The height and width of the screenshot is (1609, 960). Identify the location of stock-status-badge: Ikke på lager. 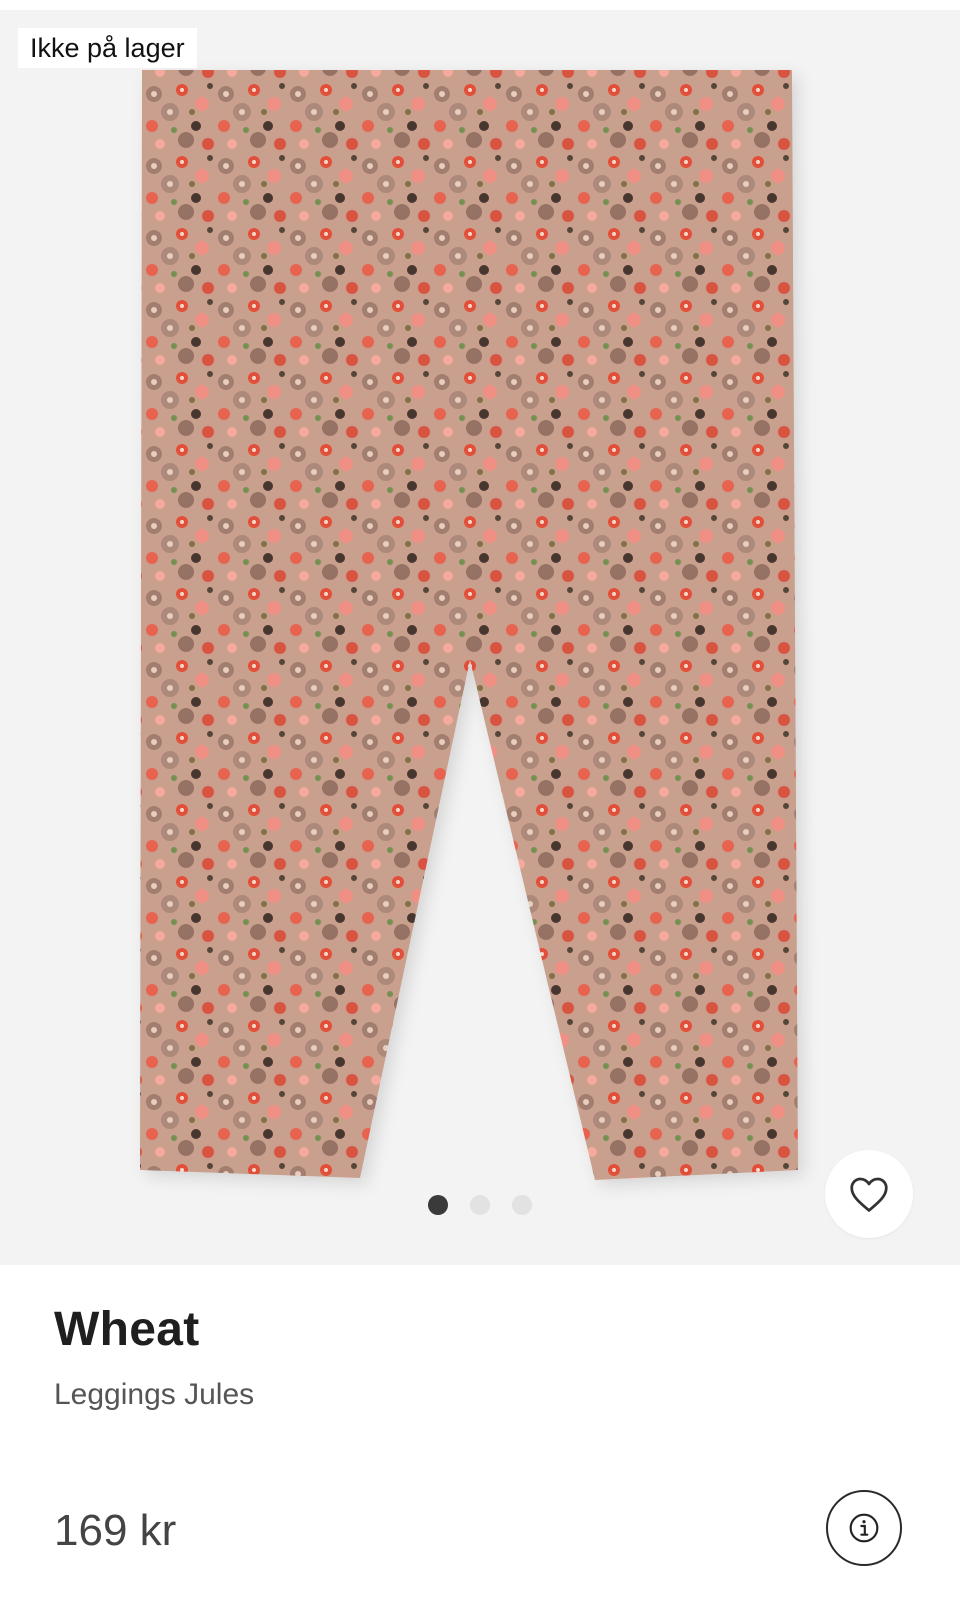
(107, 48).